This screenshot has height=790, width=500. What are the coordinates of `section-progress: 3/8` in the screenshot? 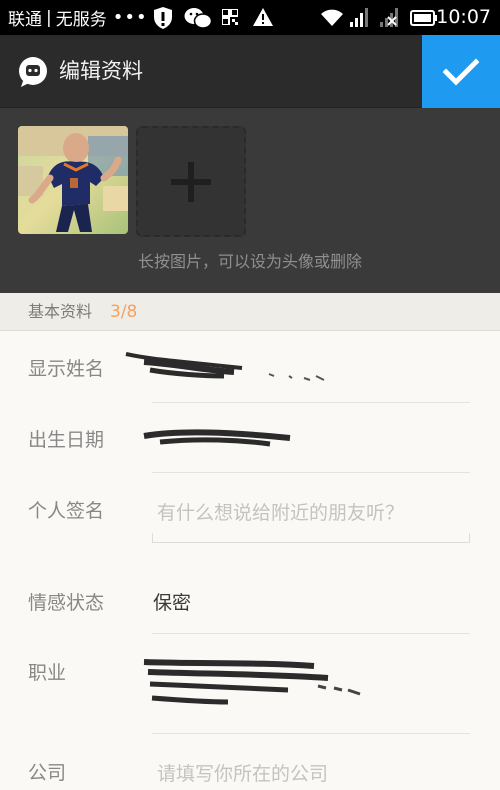 It's located at (124, 312).